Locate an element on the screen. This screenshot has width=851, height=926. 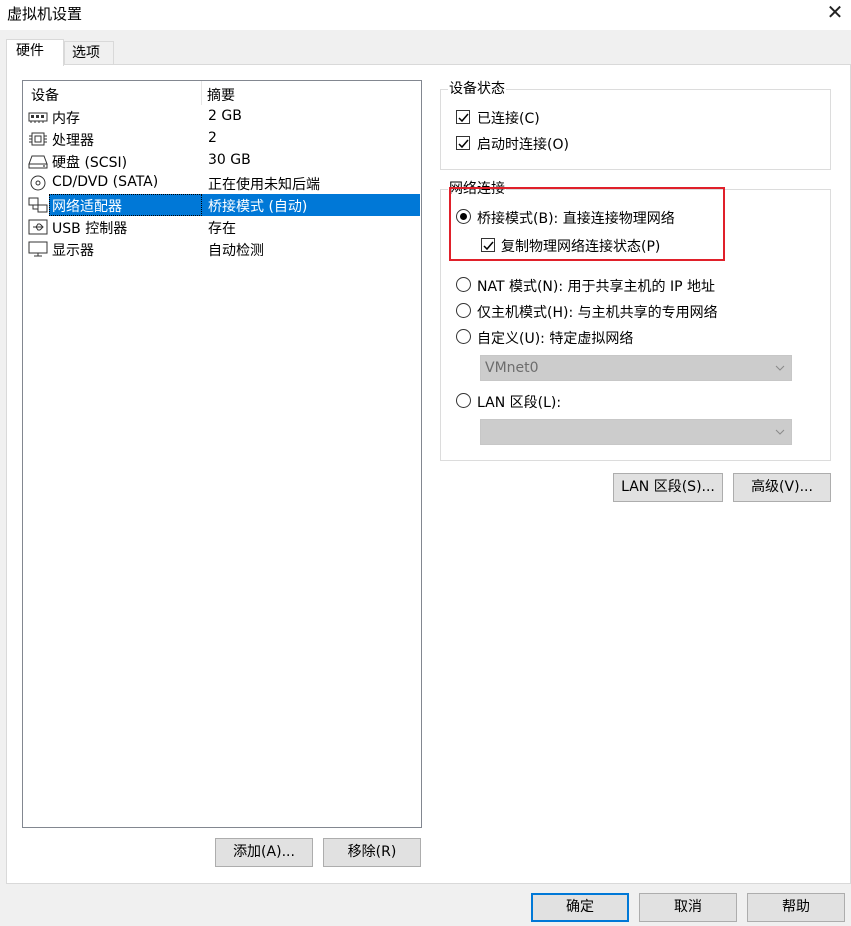
device-name: 显示器 is located at coordinates (73, 251).